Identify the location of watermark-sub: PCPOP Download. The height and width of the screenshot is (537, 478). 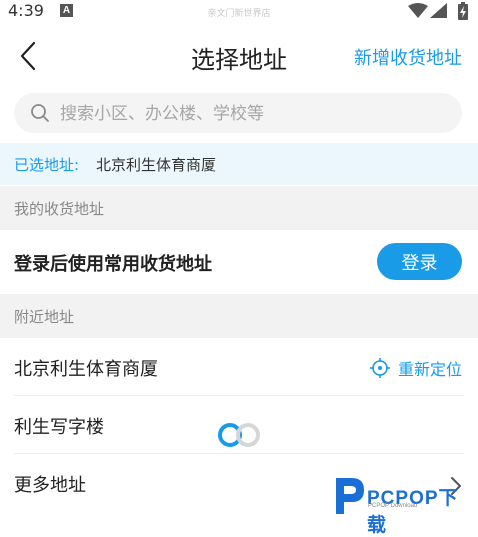
(393, 506).